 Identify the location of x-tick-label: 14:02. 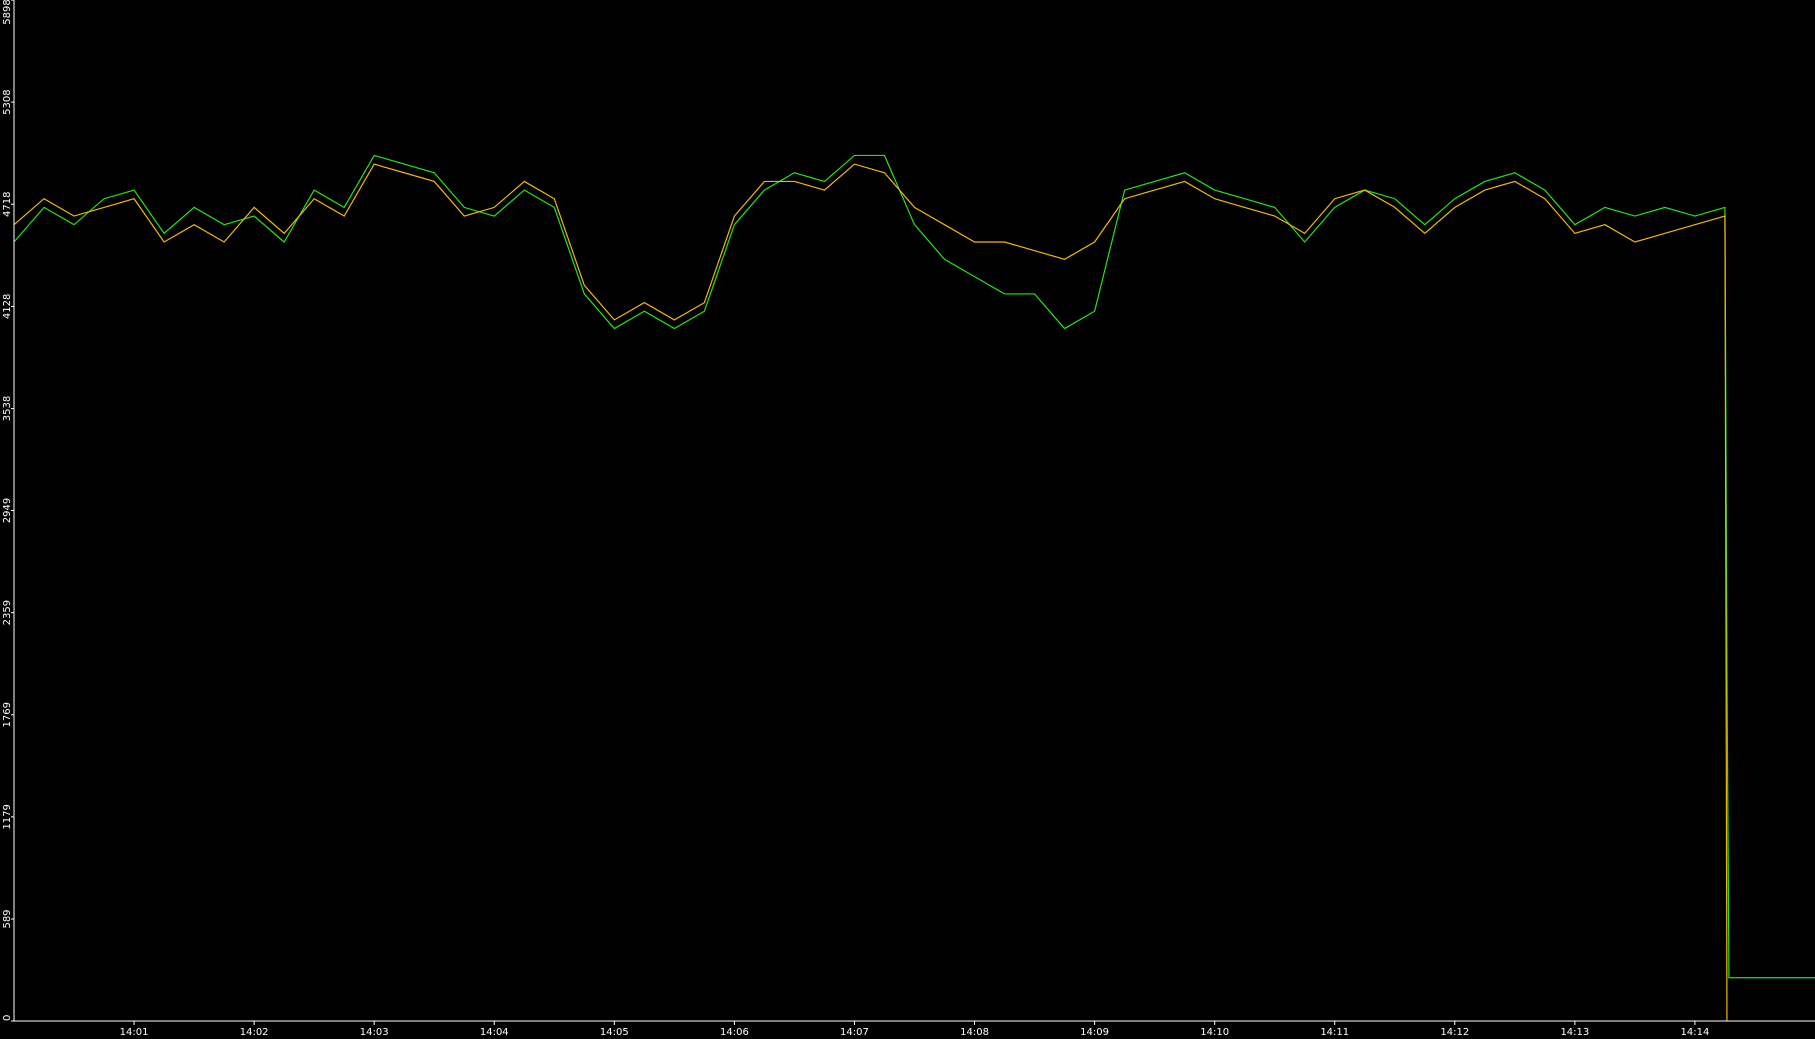
(254, 1032).